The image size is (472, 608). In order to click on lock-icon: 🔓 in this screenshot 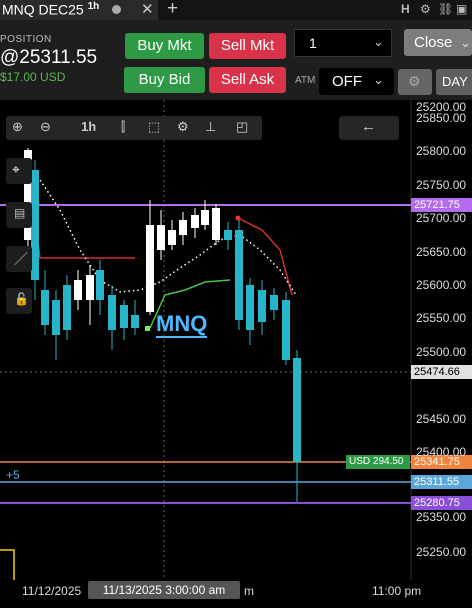, I will do `click(21, 299)`.